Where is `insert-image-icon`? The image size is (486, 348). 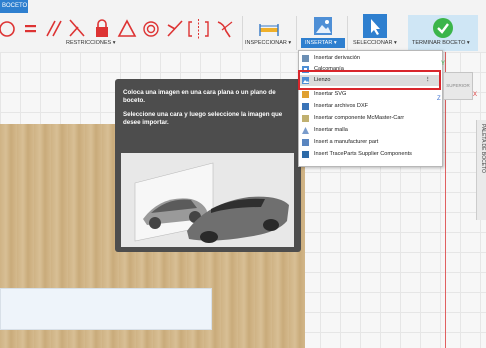 insert-image-icon is located at coordinates (323, 26).